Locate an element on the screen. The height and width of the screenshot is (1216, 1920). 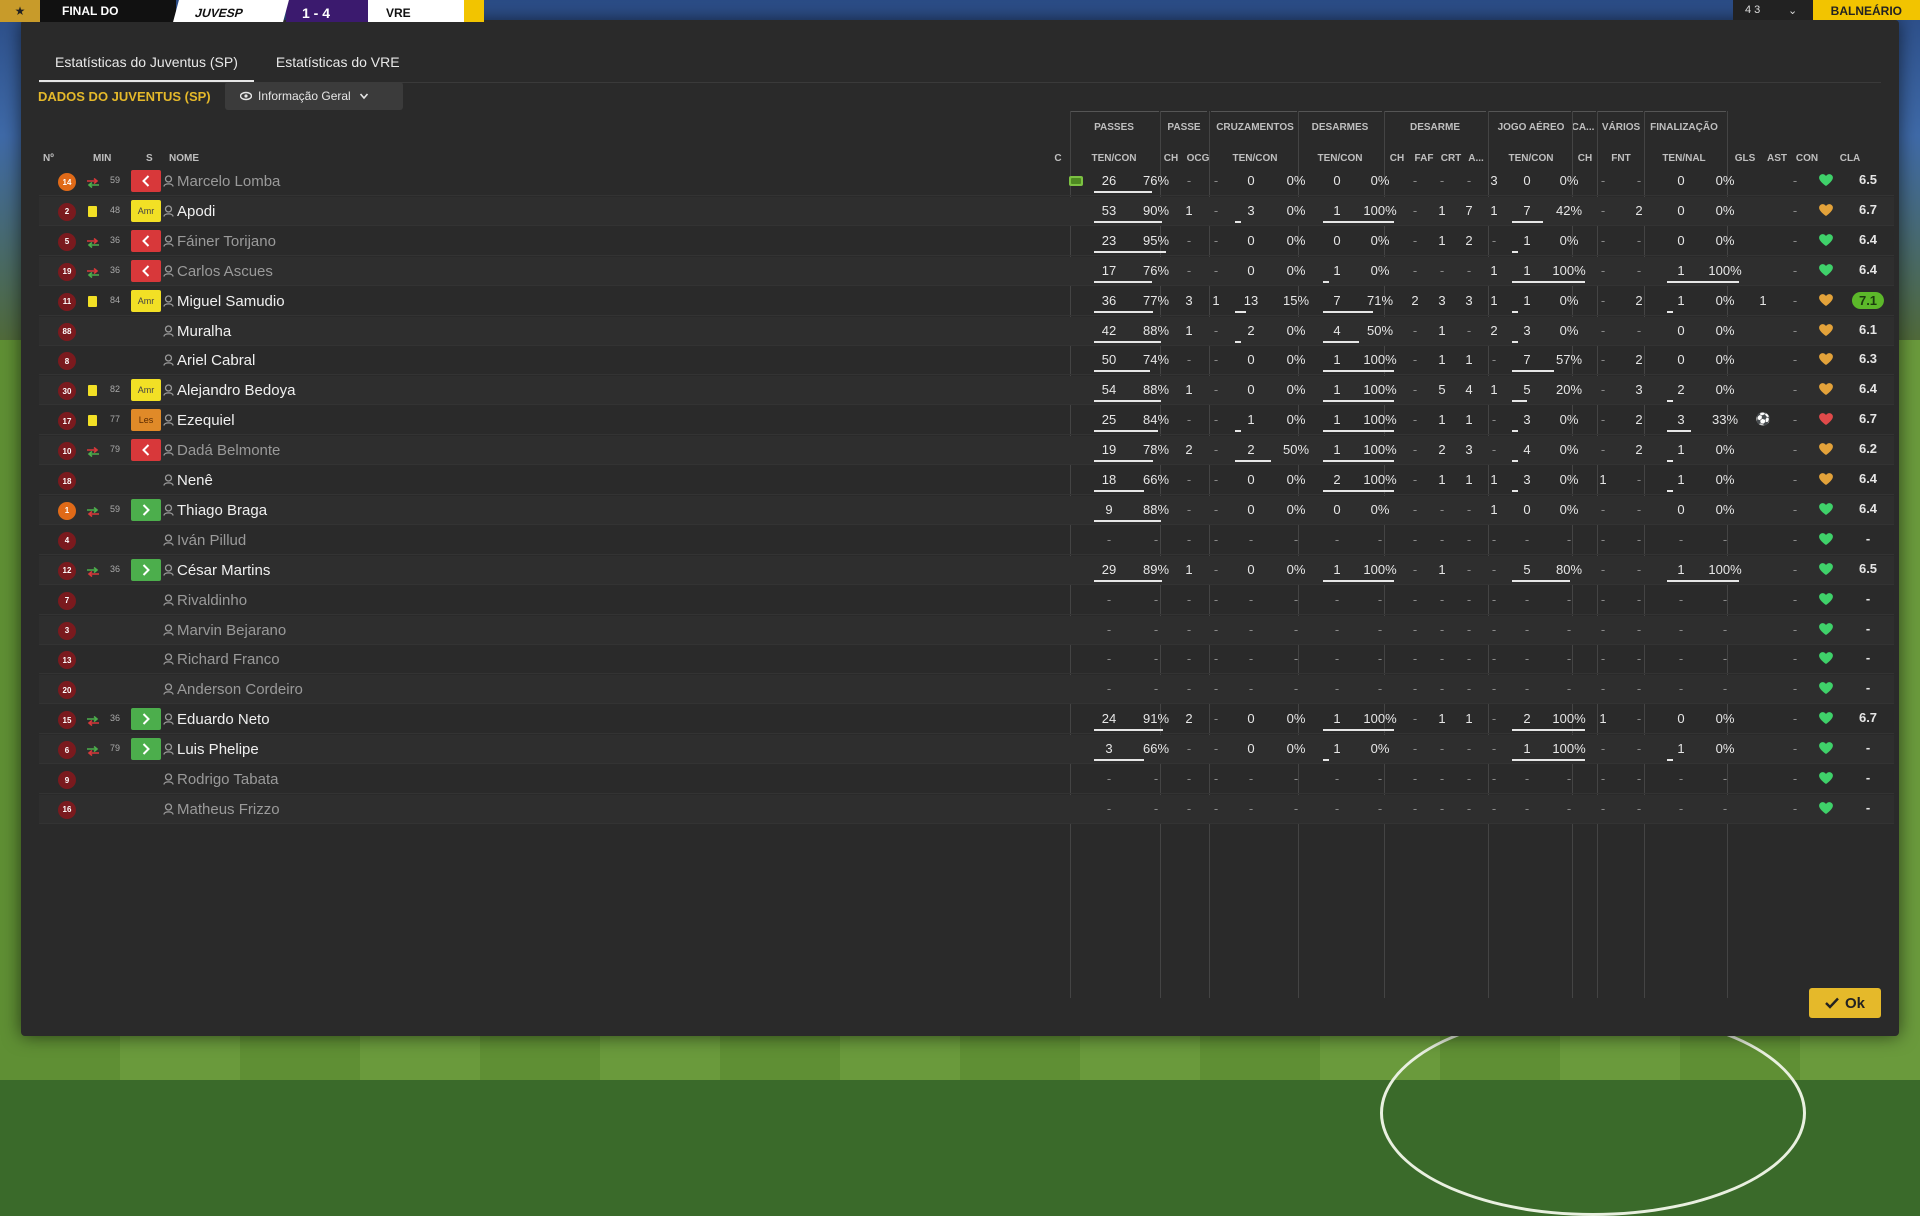
player-name: Dadá Belmonte is located at coordinates (228, 450).